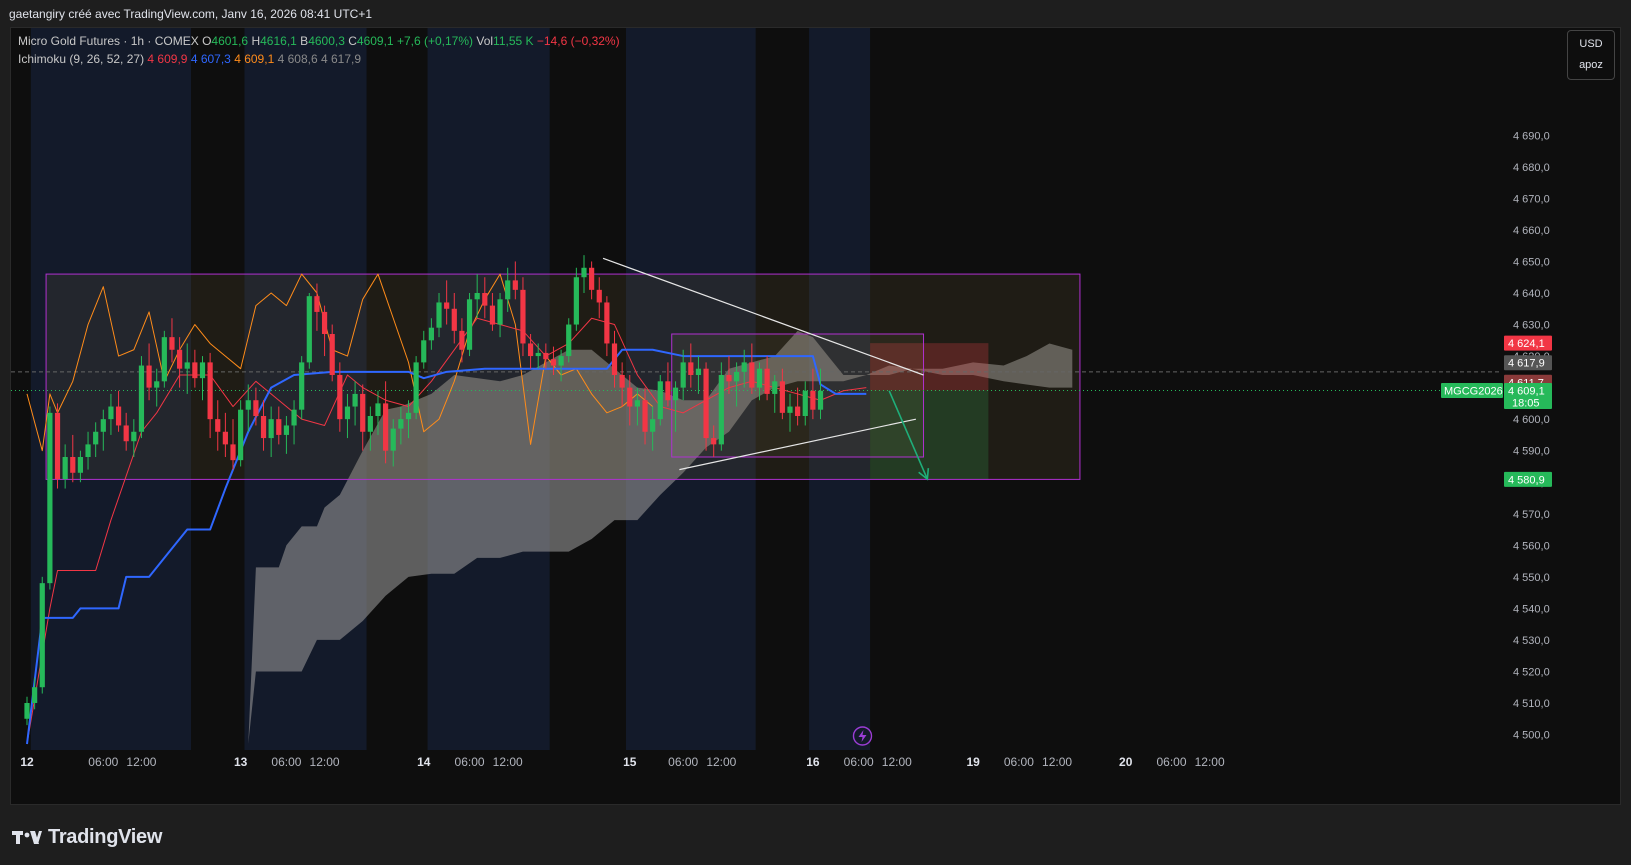  Describe the element at coordinates (815, 835) in the screenshot. I see `footer` at that location.